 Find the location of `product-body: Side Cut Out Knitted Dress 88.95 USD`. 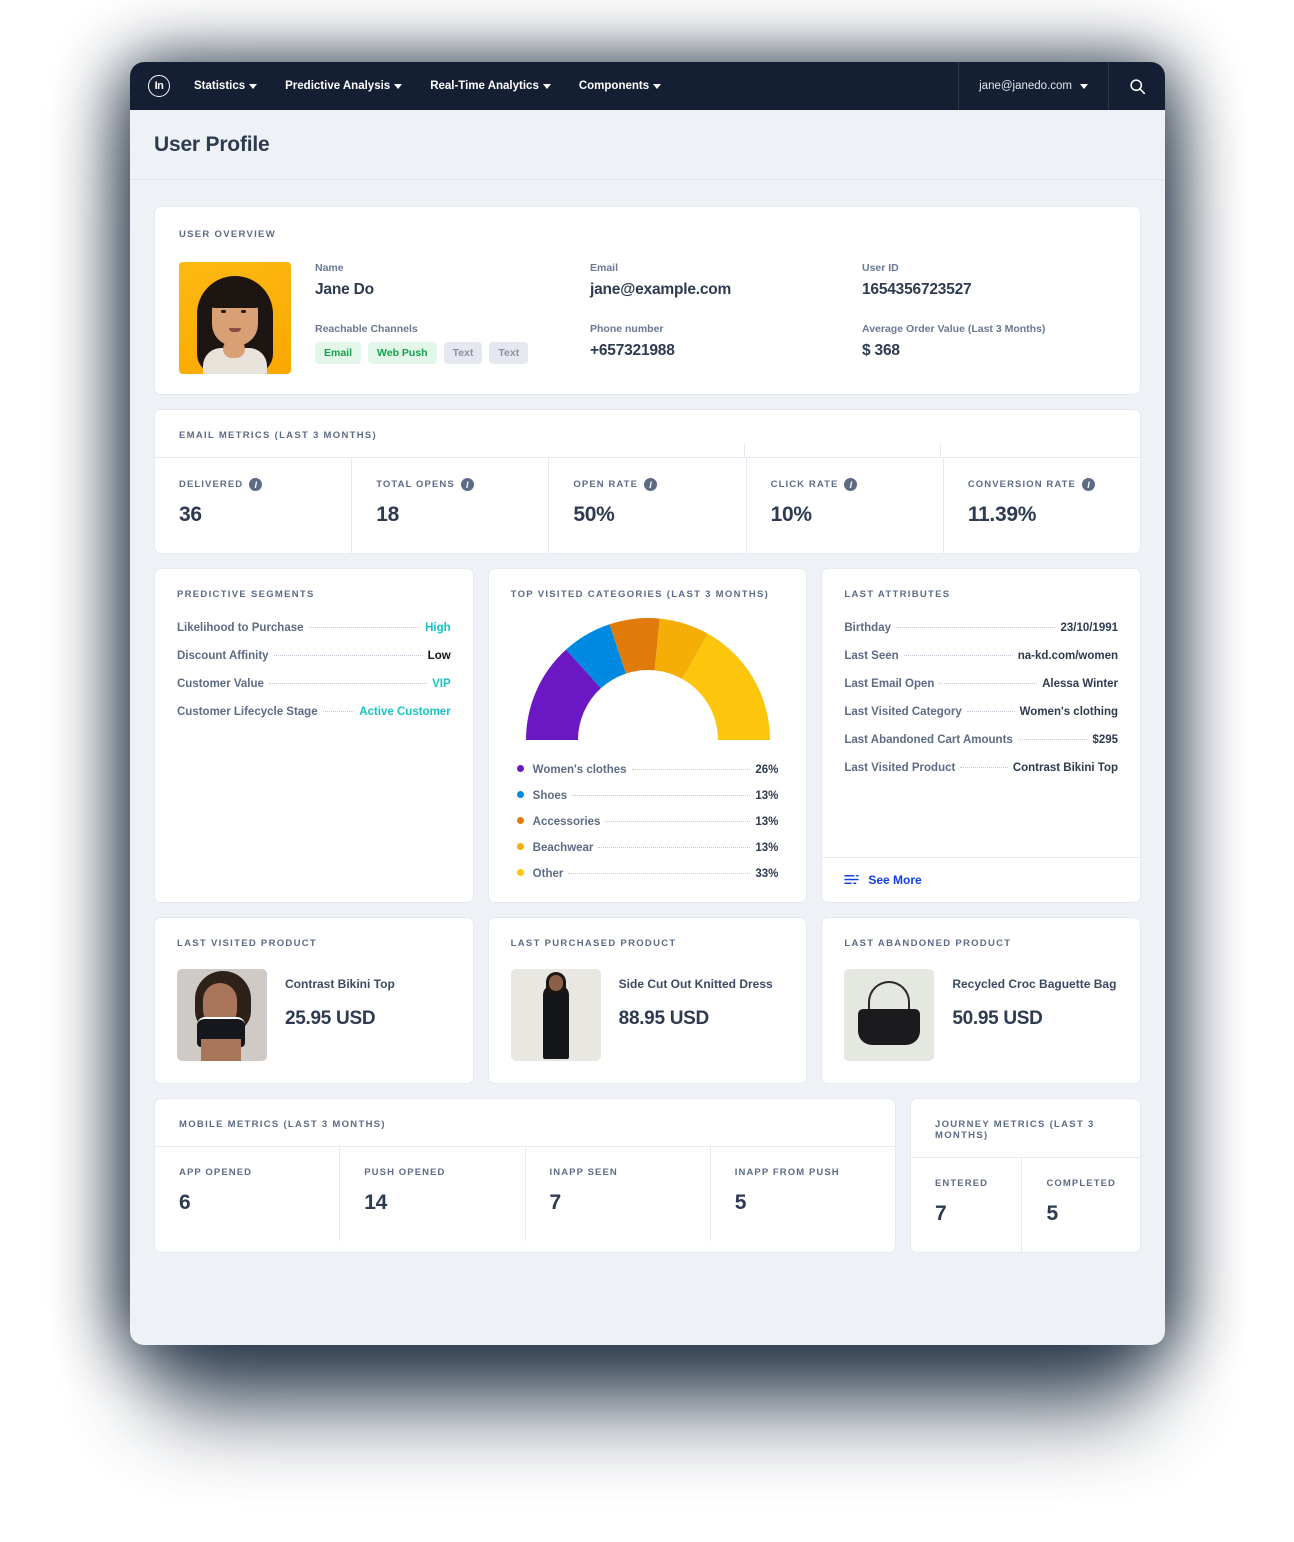

product-body: Side Cut Out Knitted Dress 88.95 USD is located at coordinates (647, 1015).